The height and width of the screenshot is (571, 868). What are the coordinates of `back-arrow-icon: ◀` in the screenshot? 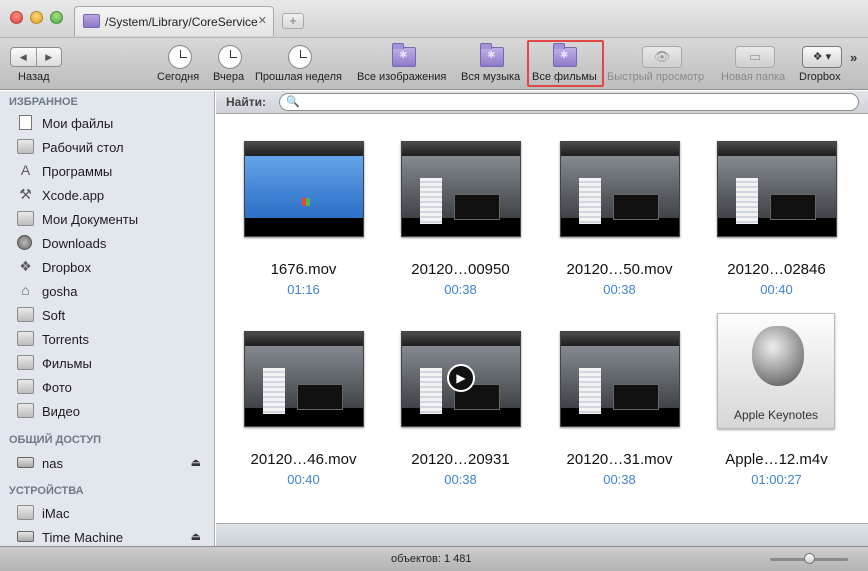 It's located at (24, 57).